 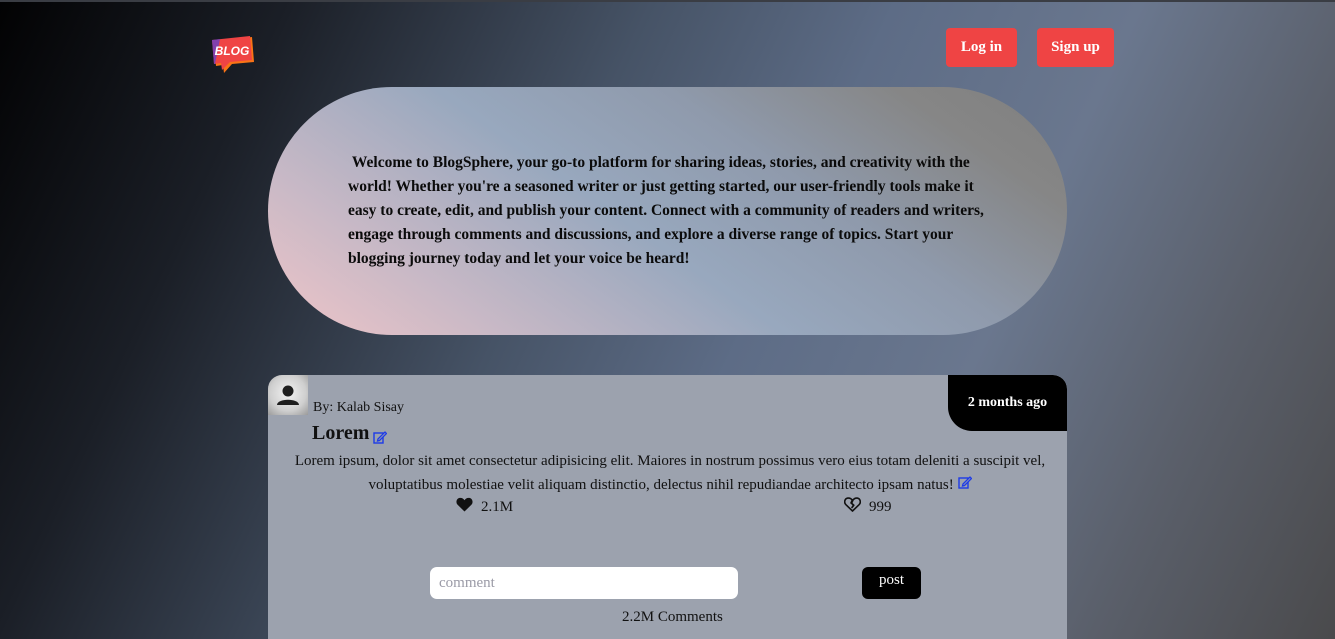 What do you see at coordinates (981, 47) in the screenshot?
I see `login-button: Log in` at bounding box center [981, 47].